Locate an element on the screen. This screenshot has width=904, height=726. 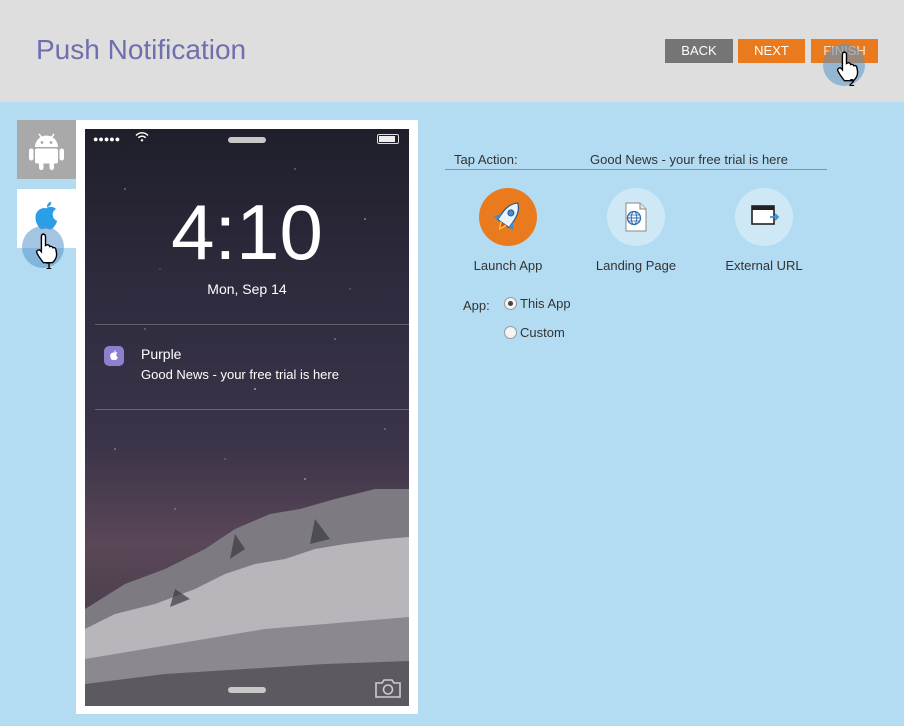
step-number: 2 is located at coordinates (852, 83).